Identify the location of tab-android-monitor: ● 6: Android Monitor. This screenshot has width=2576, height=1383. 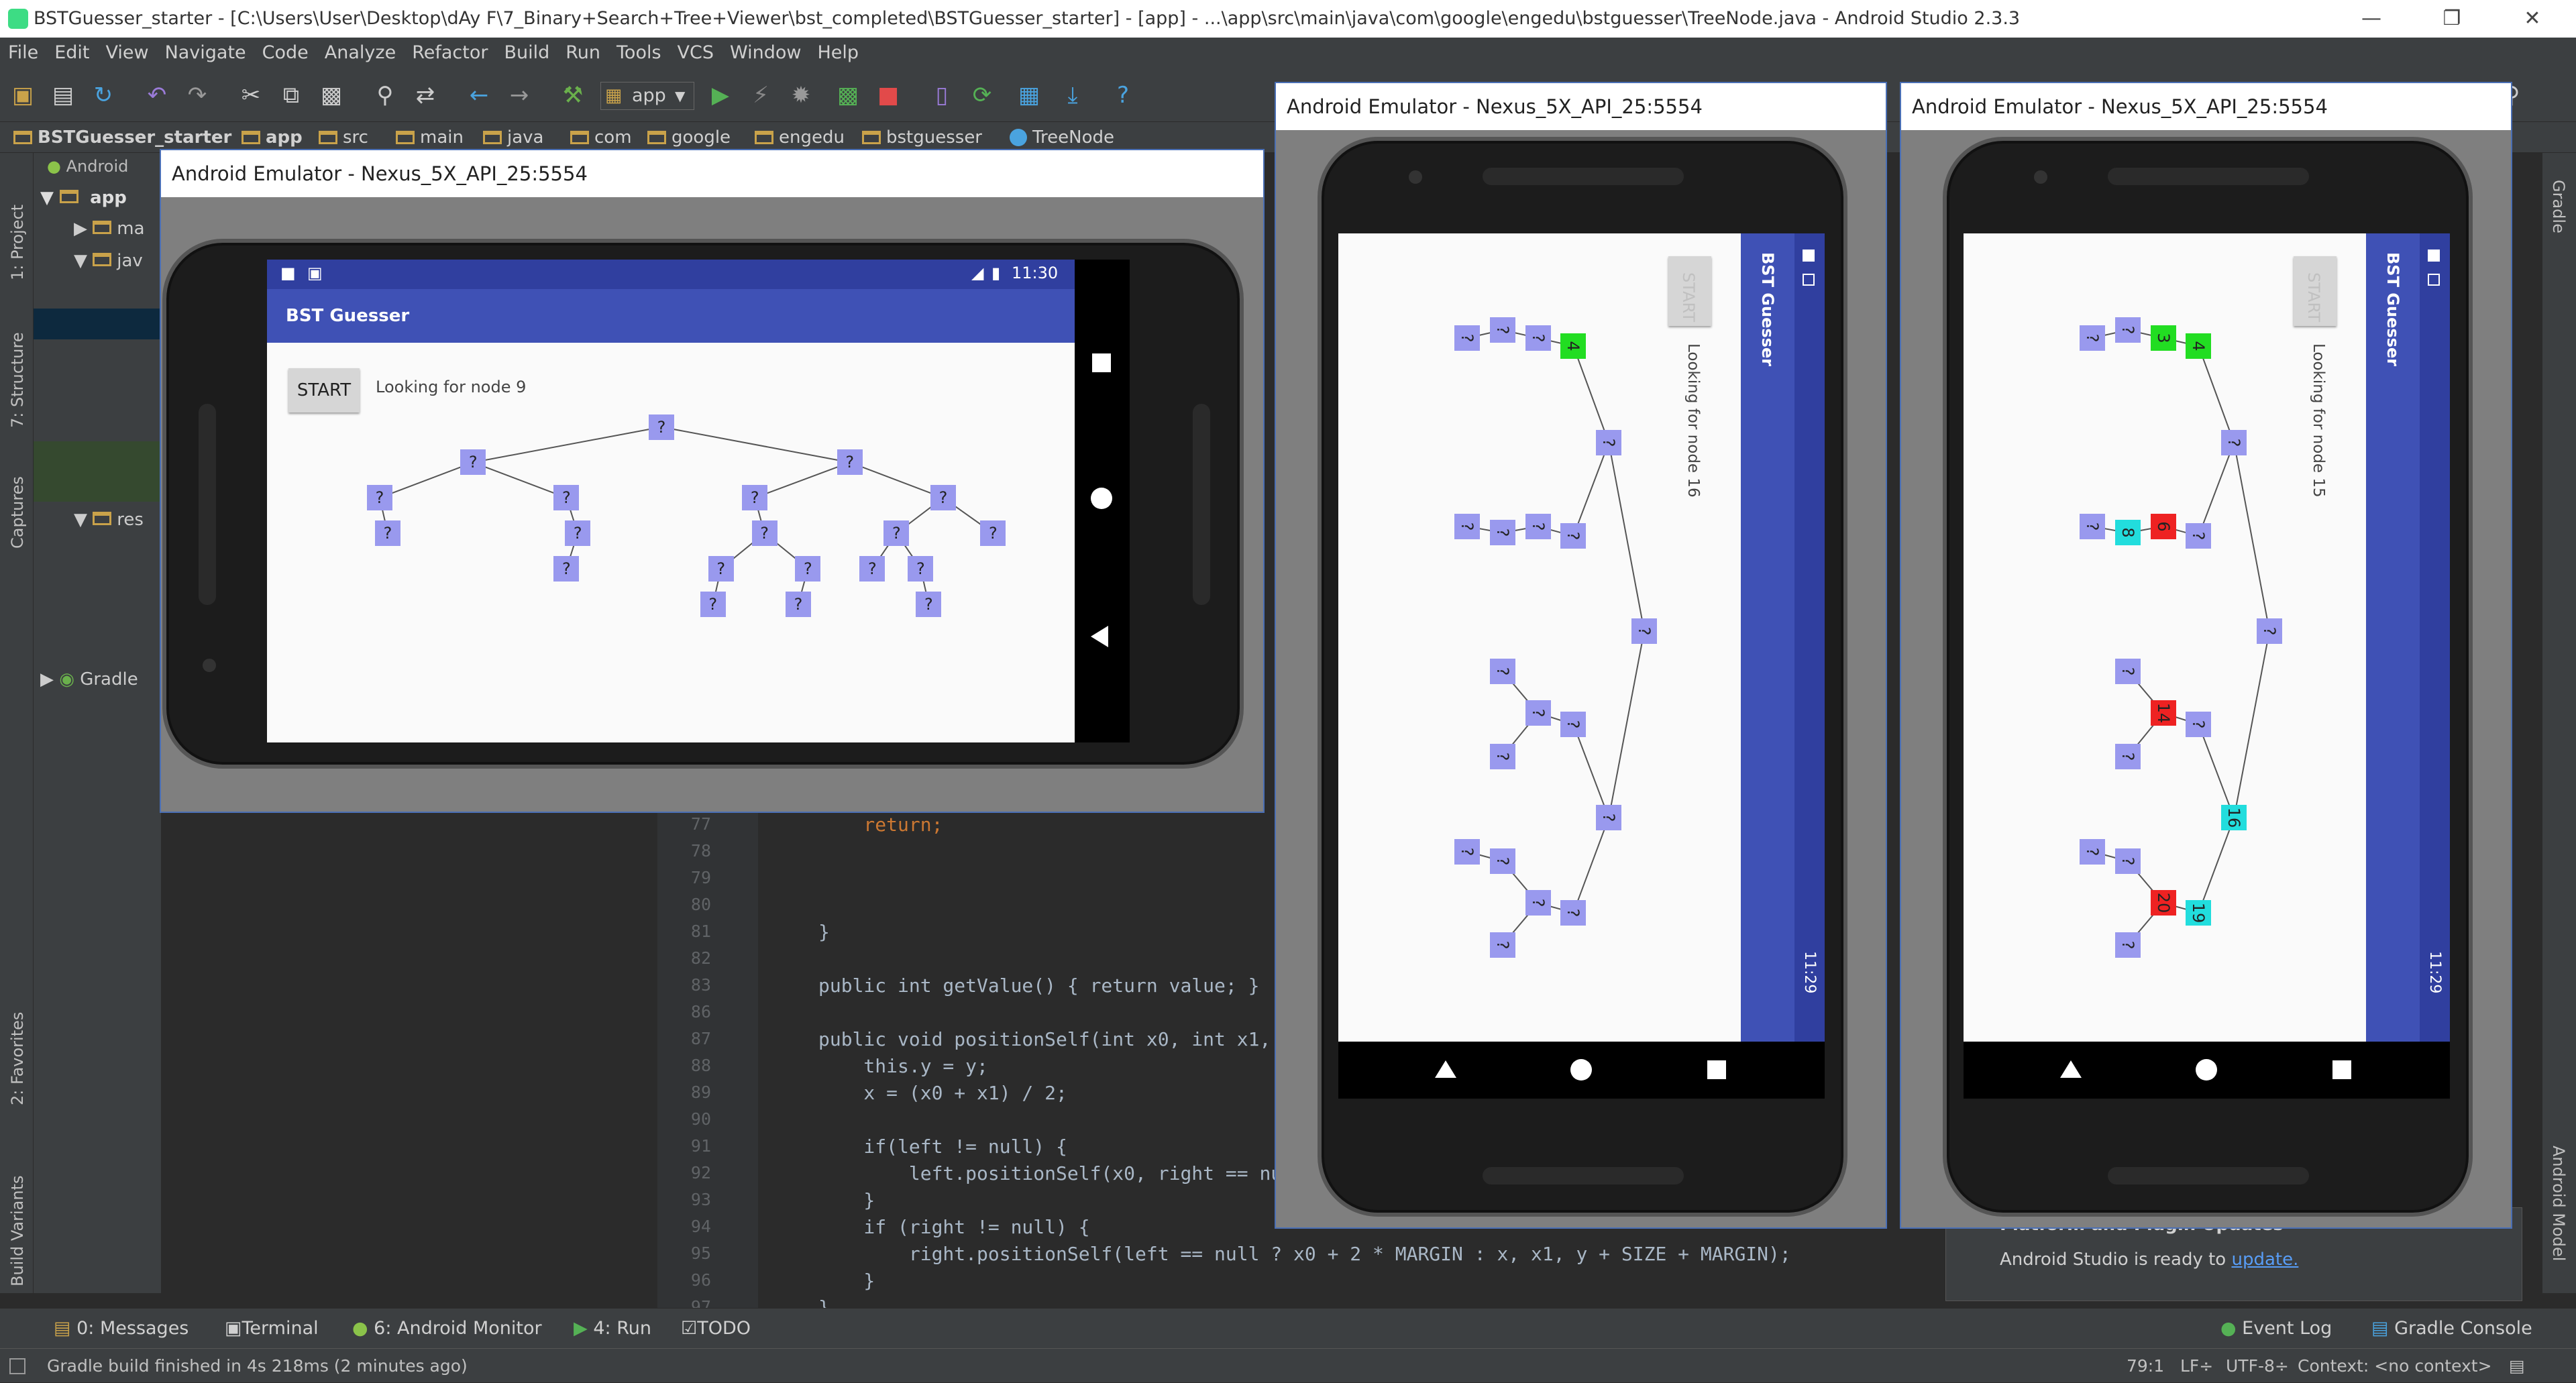
(447, 1329).